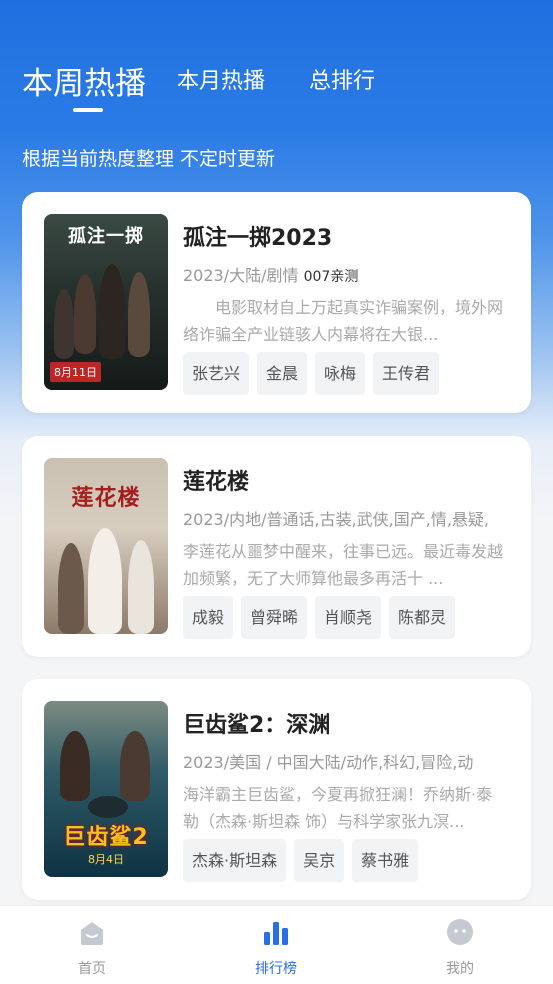  What do you see at coordinates (149, 159) in the screenshot?
I see `page-subtitle: 根据当前热度整理 不定时更新` at bounding box center [149, 159].